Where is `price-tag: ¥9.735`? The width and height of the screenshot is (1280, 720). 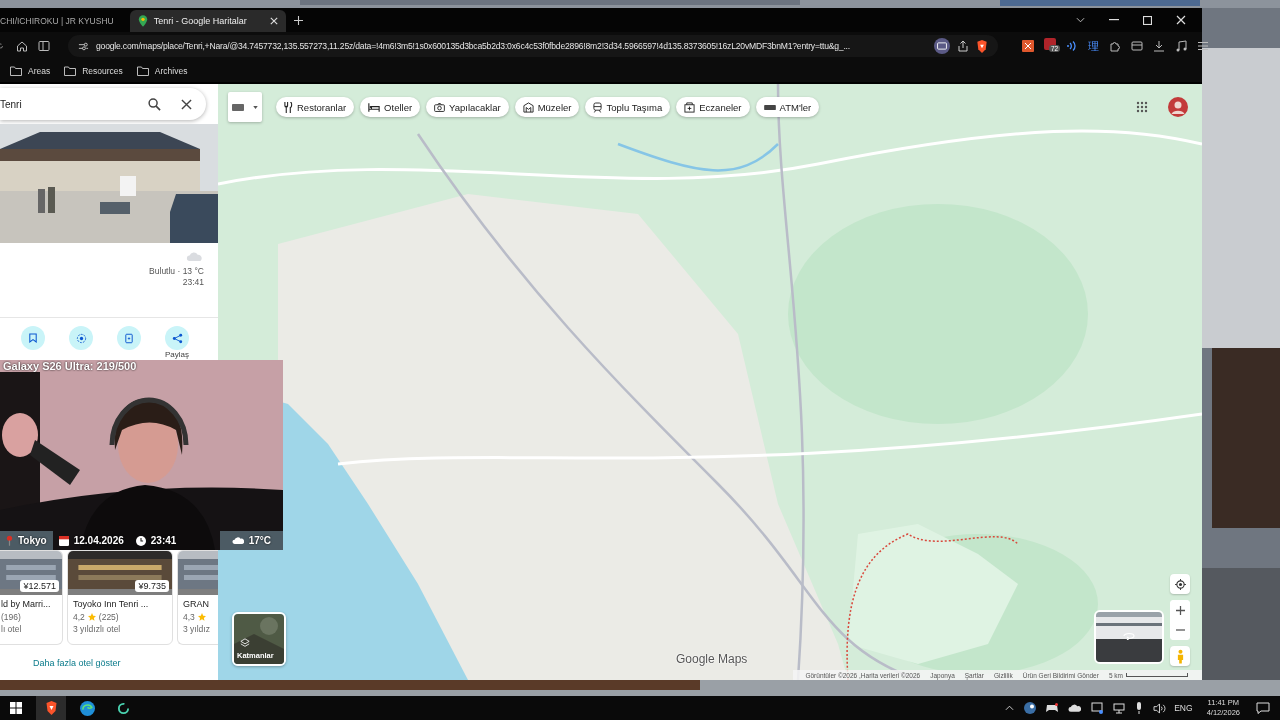 price-tag: ¥9.735 is located at coordinates (152, 586).